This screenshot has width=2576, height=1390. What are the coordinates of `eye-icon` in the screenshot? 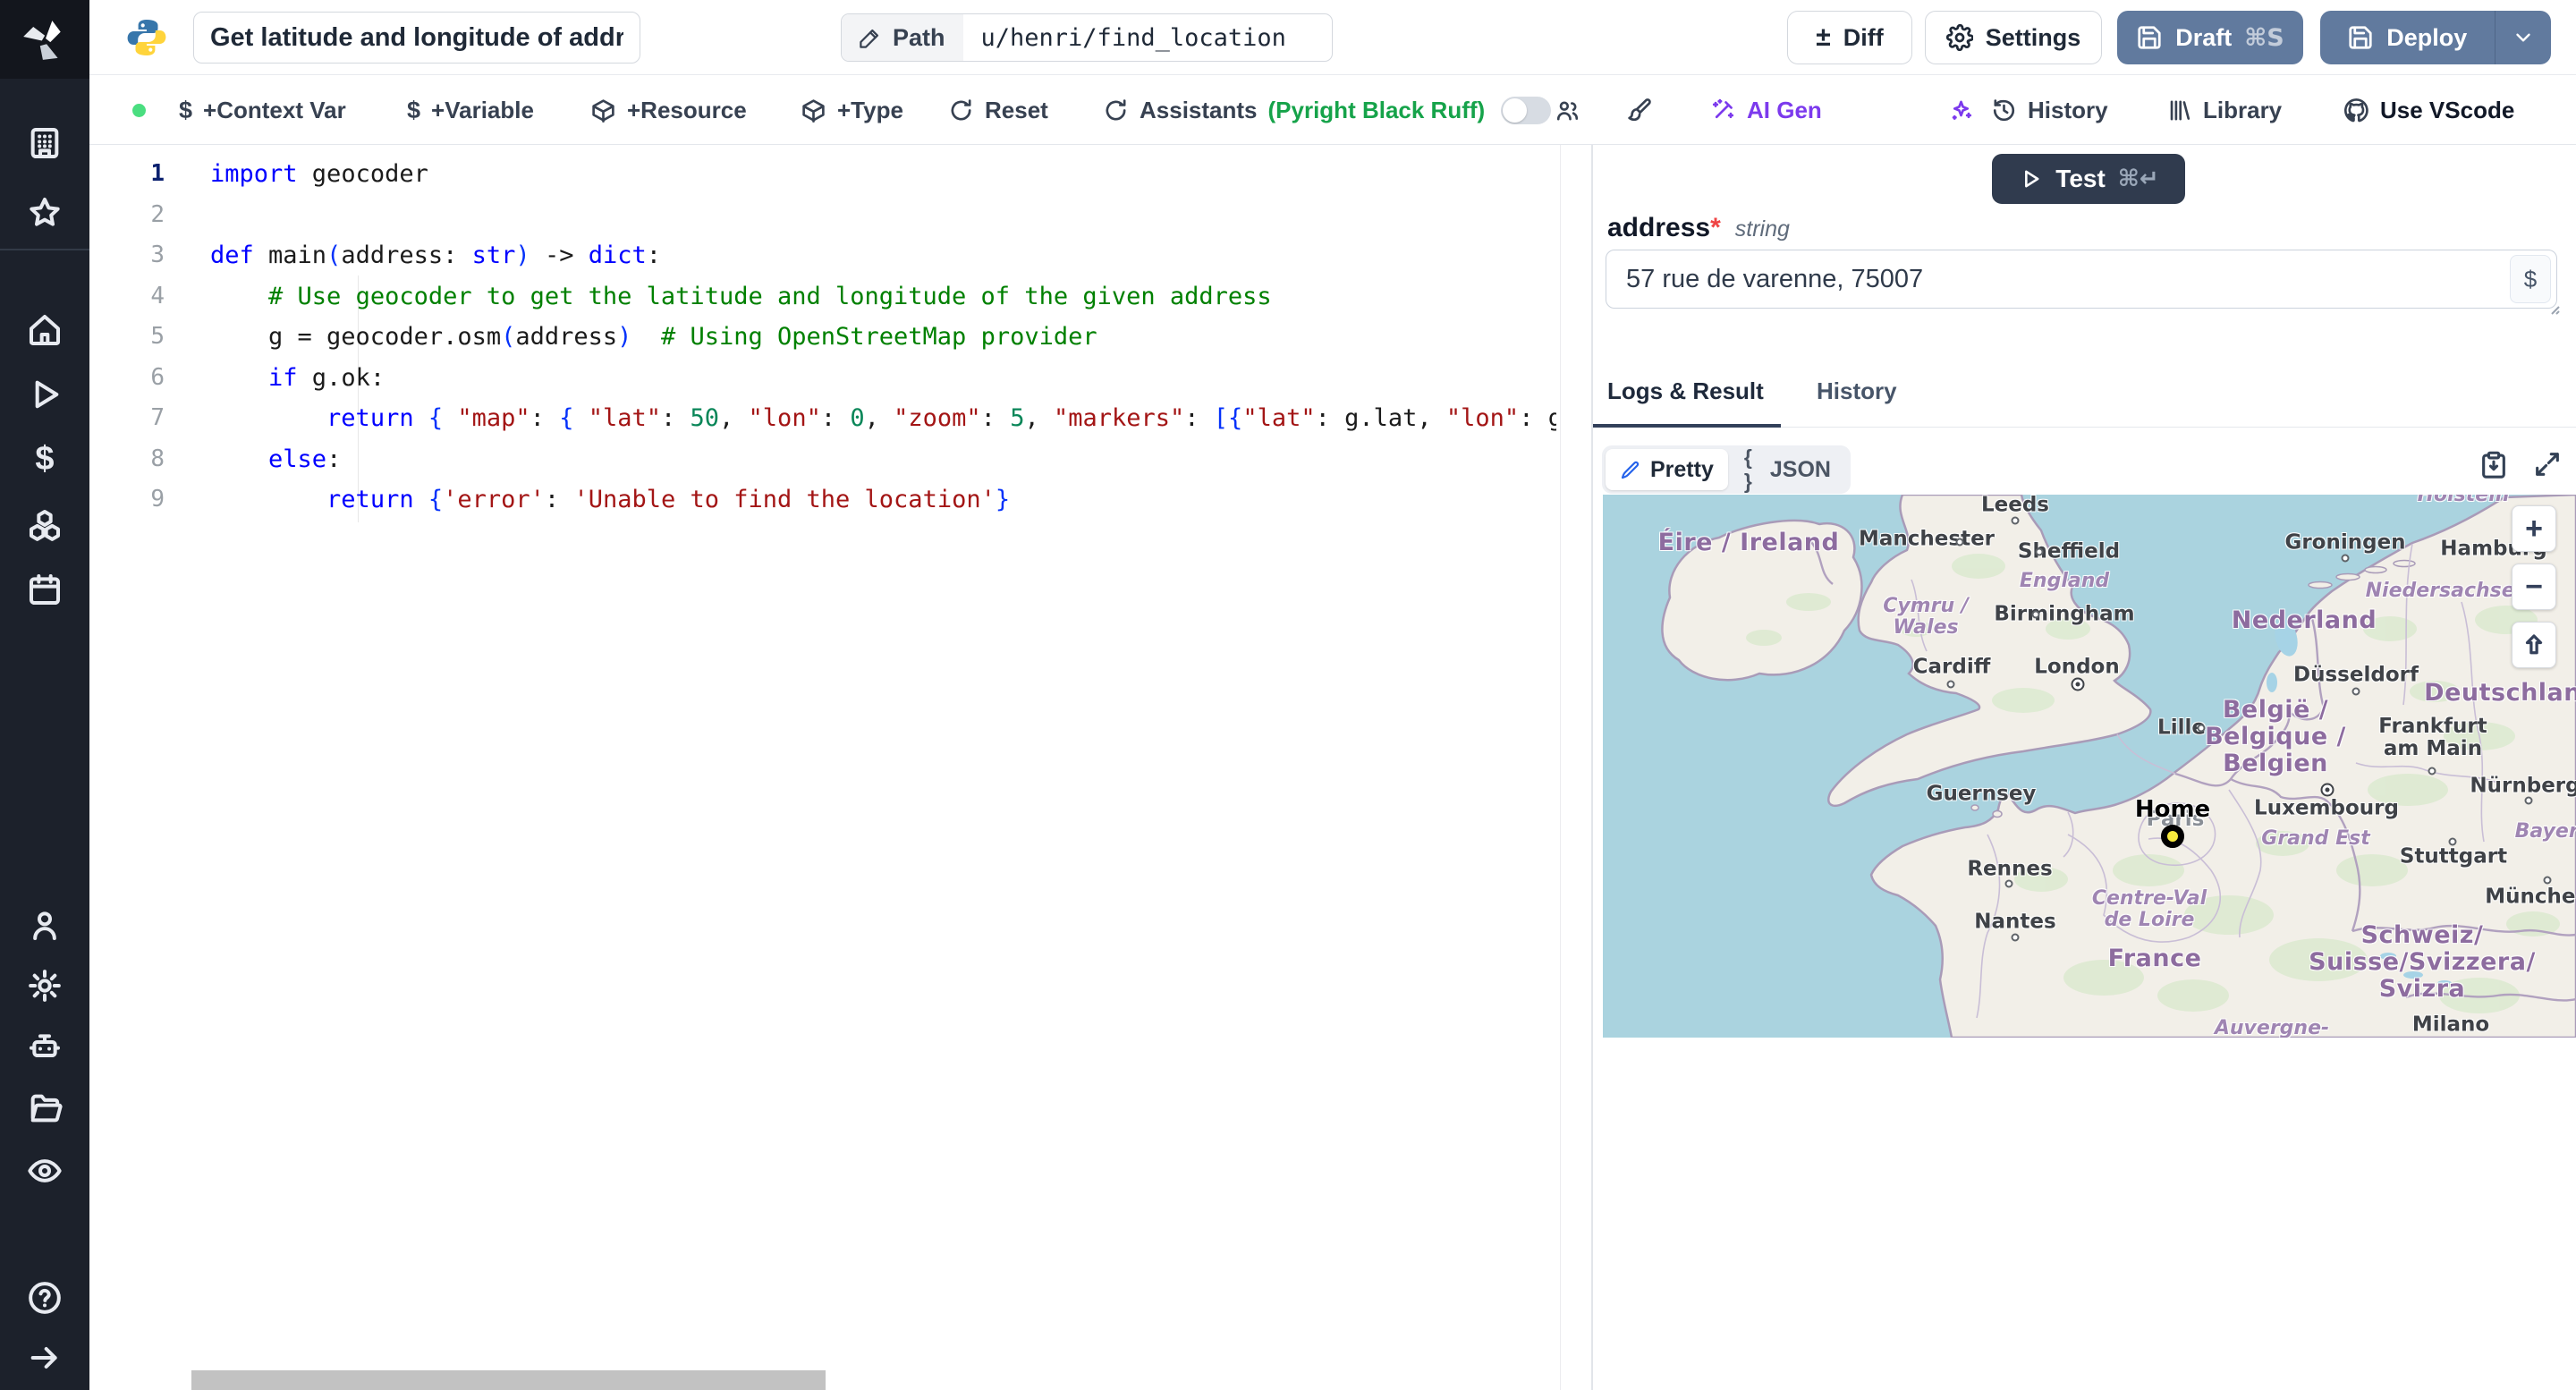 It's located at (45, 1170).